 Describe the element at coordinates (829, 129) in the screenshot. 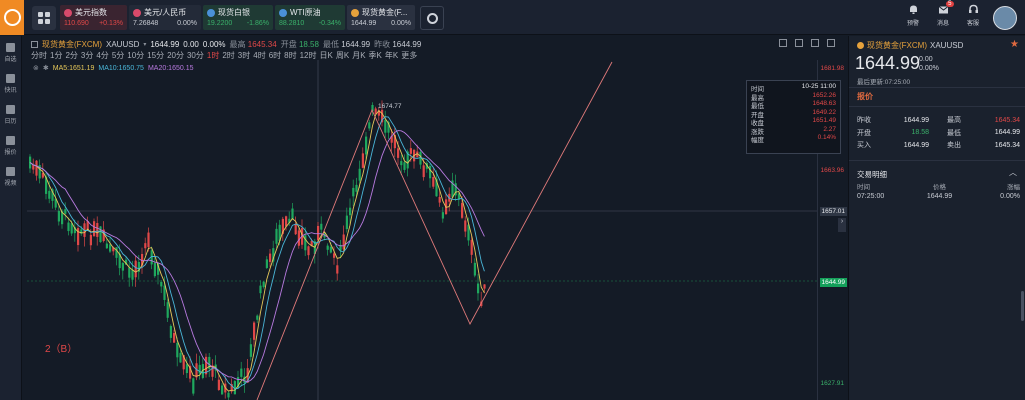

I see `tooltip-value: 2.27` at that location.